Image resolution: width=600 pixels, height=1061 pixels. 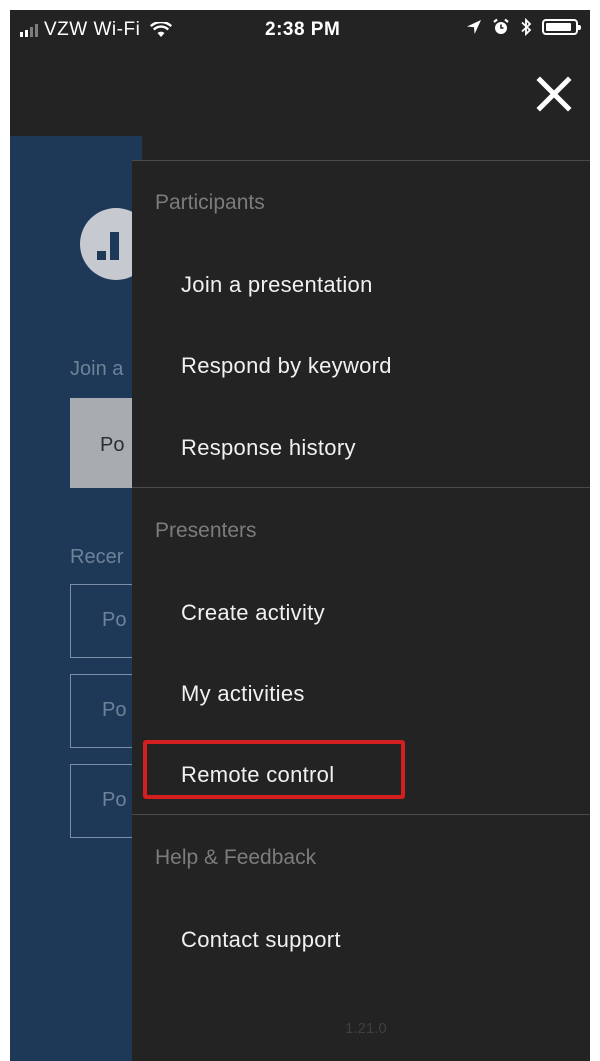 I want to click on signal-icon, so click(x=29, y=30).